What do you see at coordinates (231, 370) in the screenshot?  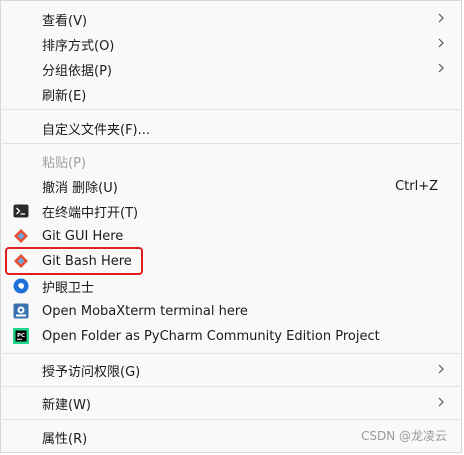 I see `menu-item-grant-access: 授予访问权限(G)` at bounding box center [231, 370].